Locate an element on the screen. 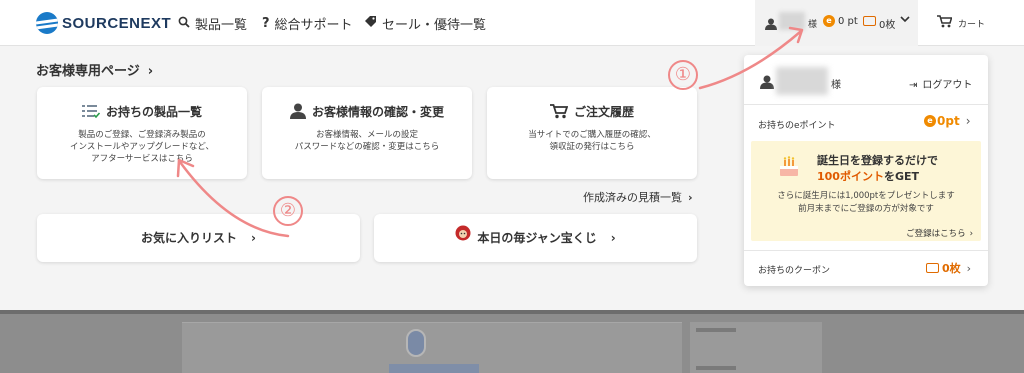 This screenshot has width=1024, height=373. coupon-link: 0枚 › is located at coordinates (948, 268).